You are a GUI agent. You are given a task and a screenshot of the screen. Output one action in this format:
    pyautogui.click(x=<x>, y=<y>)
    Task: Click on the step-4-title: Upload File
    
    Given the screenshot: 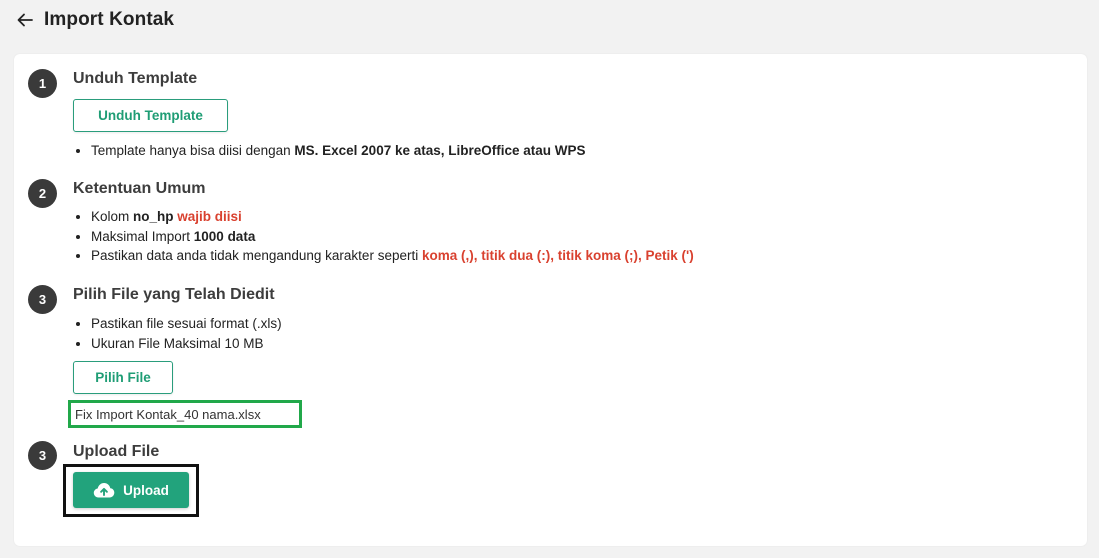 What is the action you would take?
    pyautogui.click(x=116, y=451)
    